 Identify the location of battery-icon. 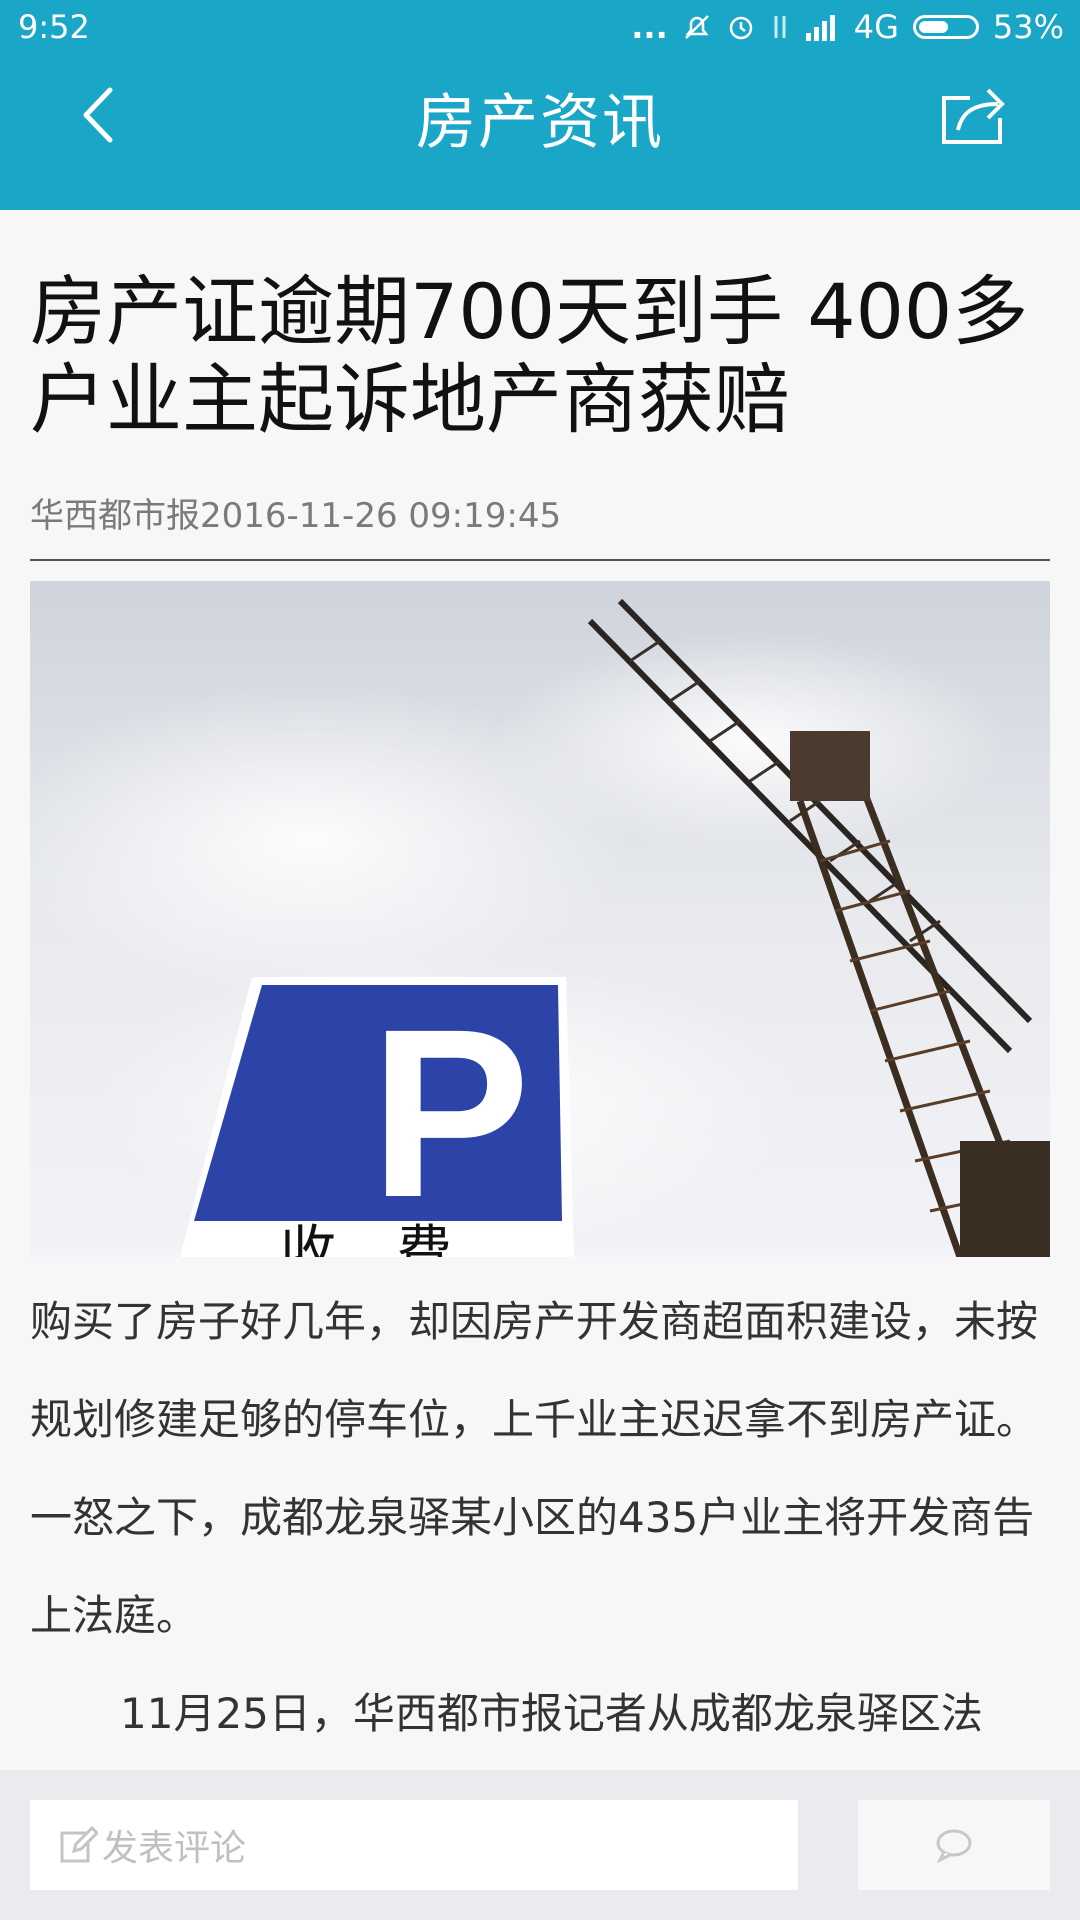
(945, 27).